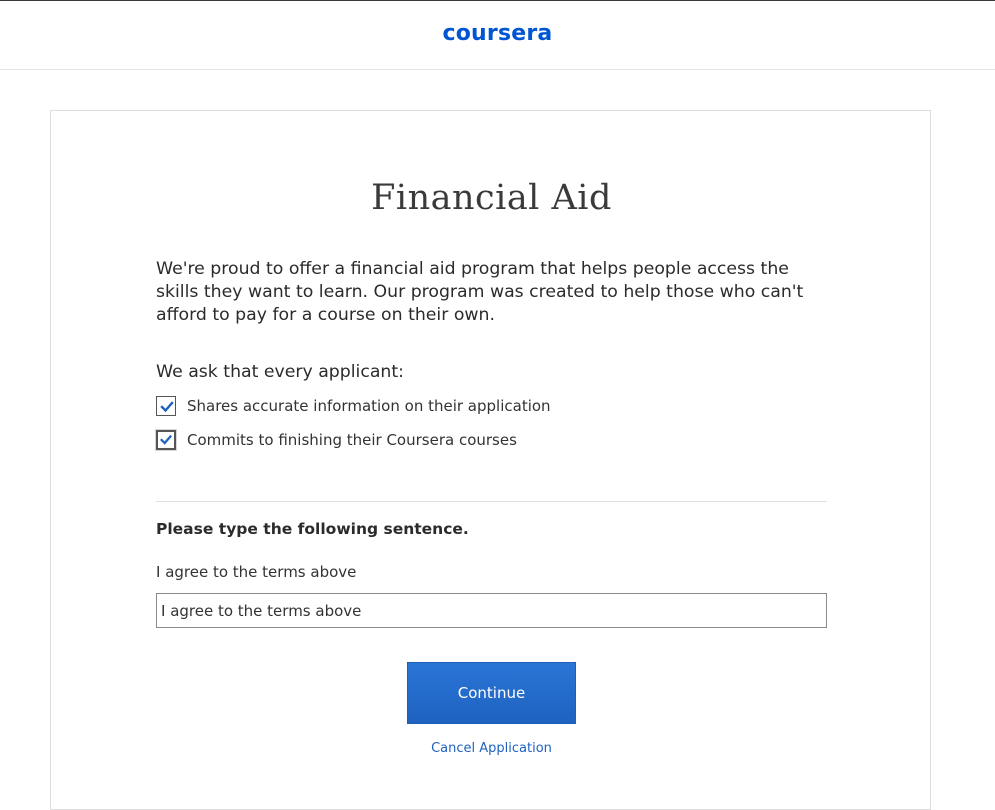 The height and width of the screenshot is (810, 995). Describe the element at coordinates (491, 693) in the screenshot. I see `continue-button: Continue` at that location.